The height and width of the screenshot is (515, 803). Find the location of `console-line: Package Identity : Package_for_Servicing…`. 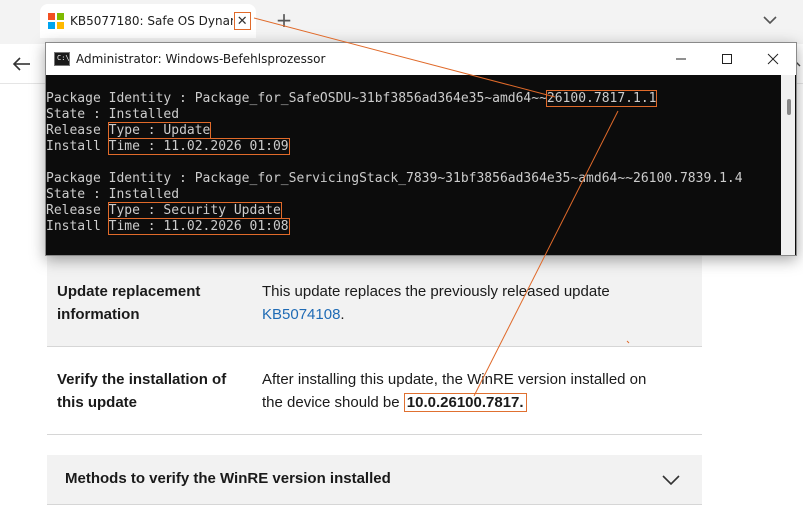

console-line: Package Identity : Package_for_Servicing… is located at coordinates (394, 178).